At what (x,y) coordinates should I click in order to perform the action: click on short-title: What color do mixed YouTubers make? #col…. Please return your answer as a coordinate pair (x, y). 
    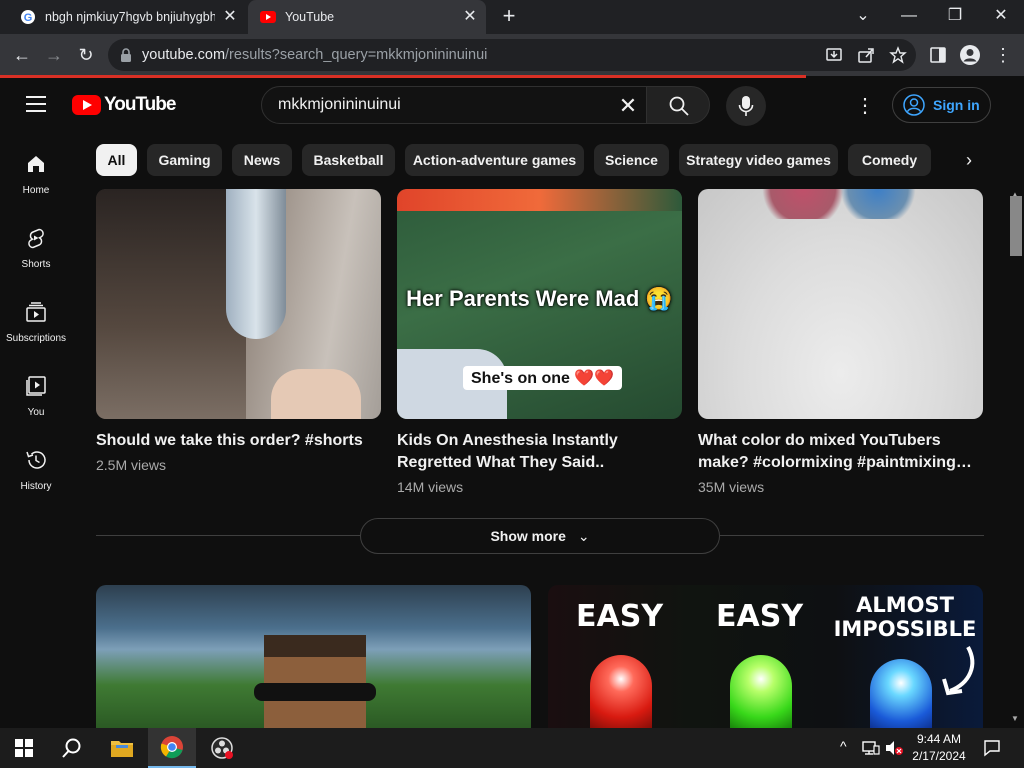
    Looking at the image, I should click on (840, 452).